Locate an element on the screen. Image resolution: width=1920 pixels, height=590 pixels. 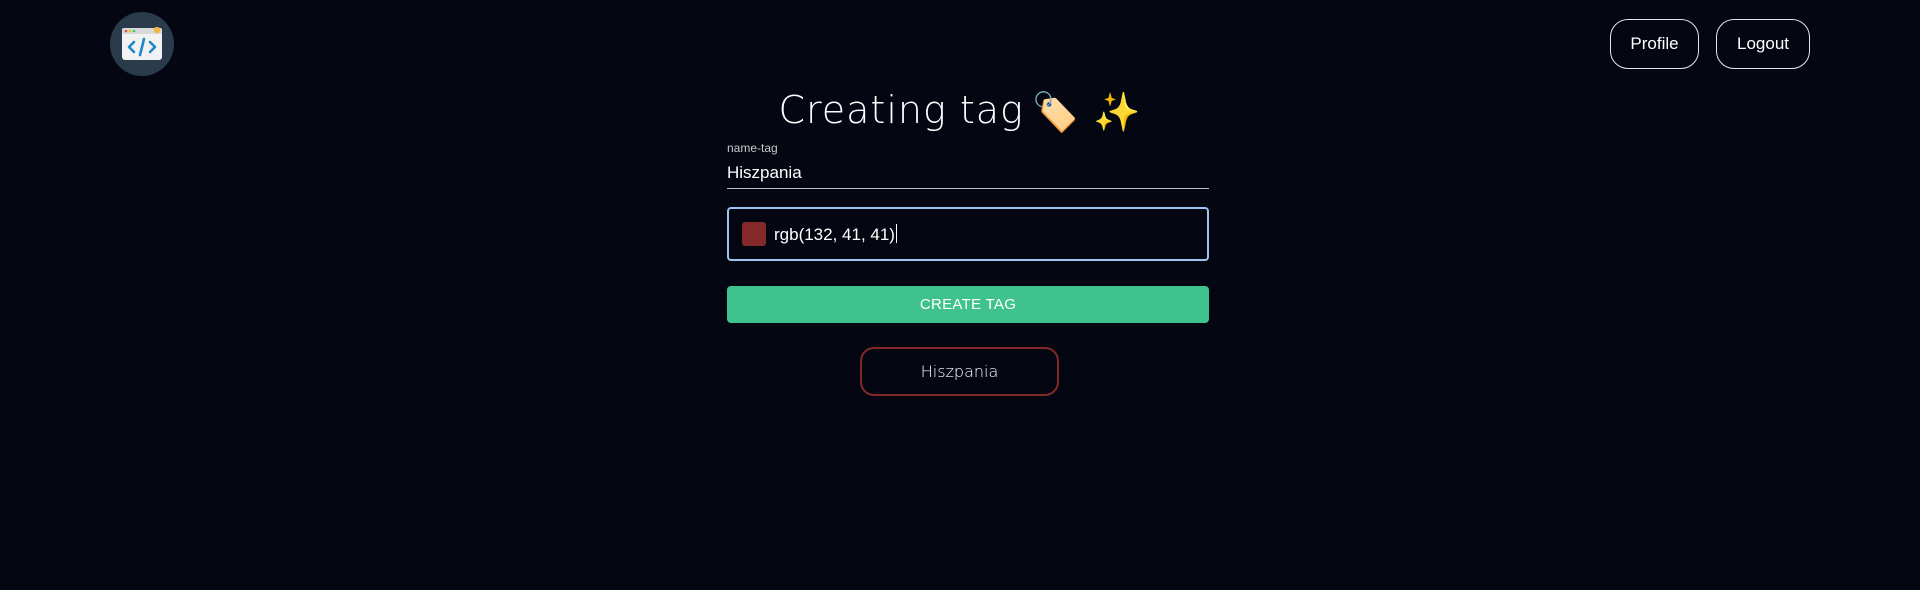
page-title: Creating tag 🏷️ ✨ is located at coordinates (960, 111).